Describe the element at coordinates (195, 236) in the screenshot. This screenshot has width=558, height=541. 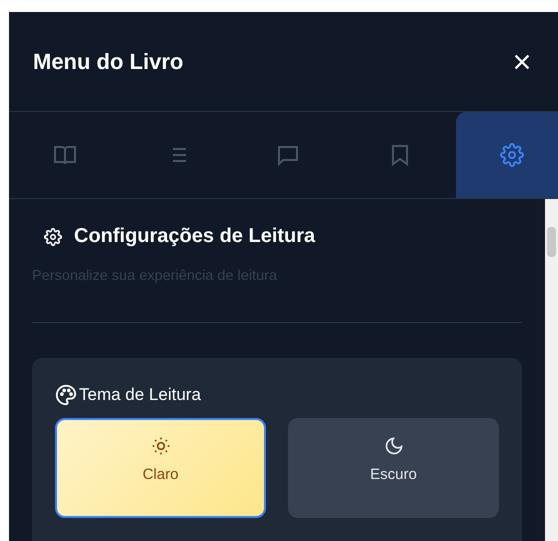
I see `section-title: Configurações de Leitura` at that location.